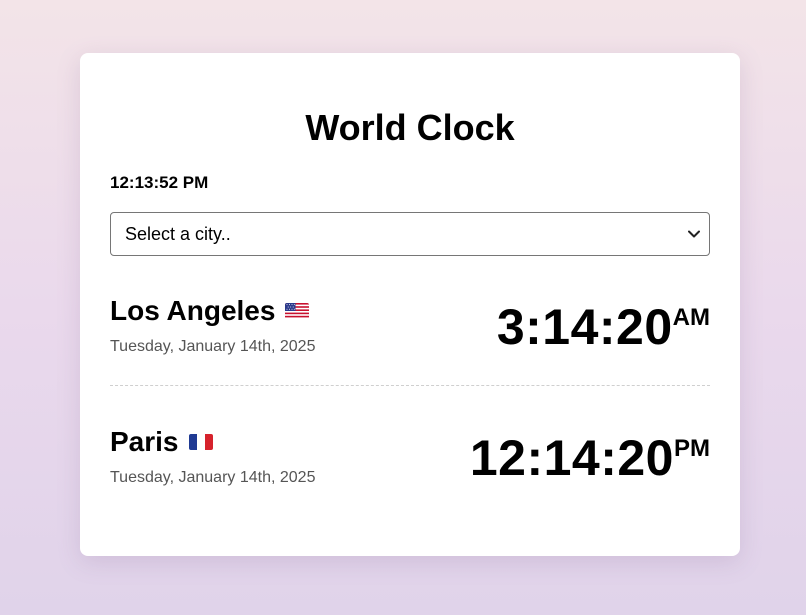 The image size is (806, 615). Describe the element at coordinates (692, 448) in the screenshot. I see `city-time-ampm: PM` at that location.